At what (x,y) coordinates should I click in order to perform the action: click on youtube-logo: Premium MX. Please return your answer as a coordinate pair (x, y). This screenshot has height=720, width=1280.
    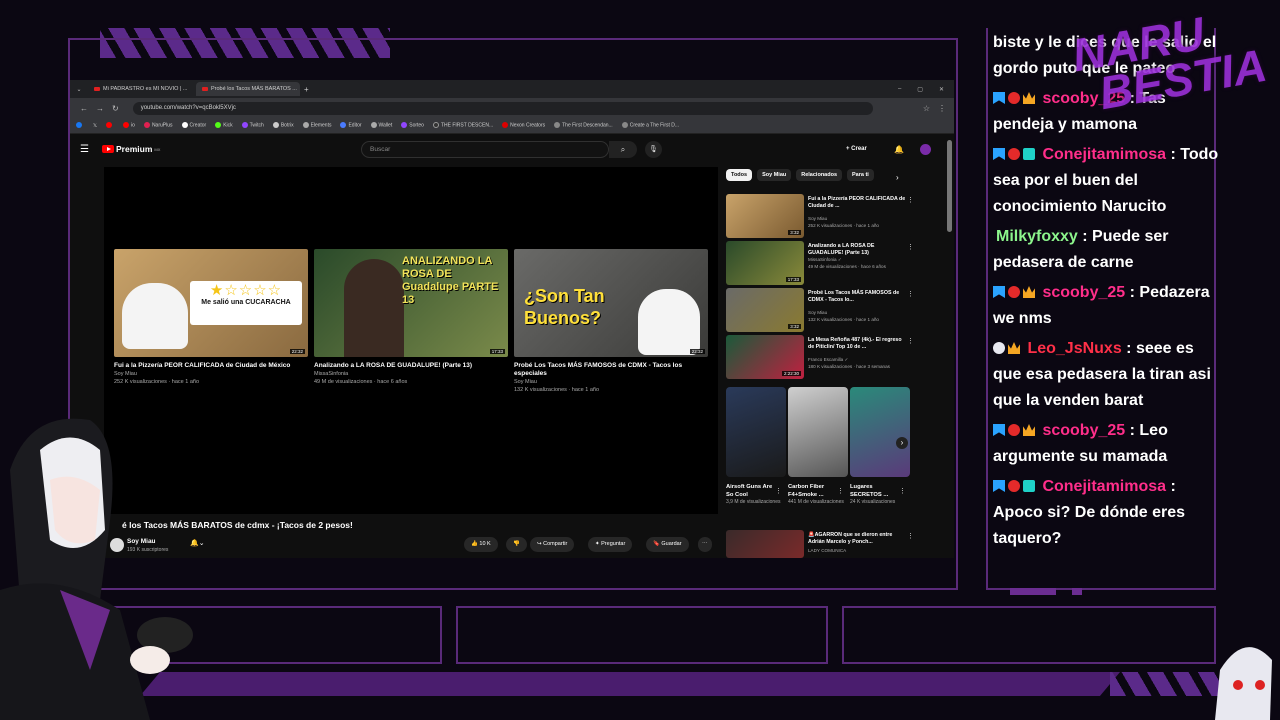
    Looking at the image, I should click on (131, 149).